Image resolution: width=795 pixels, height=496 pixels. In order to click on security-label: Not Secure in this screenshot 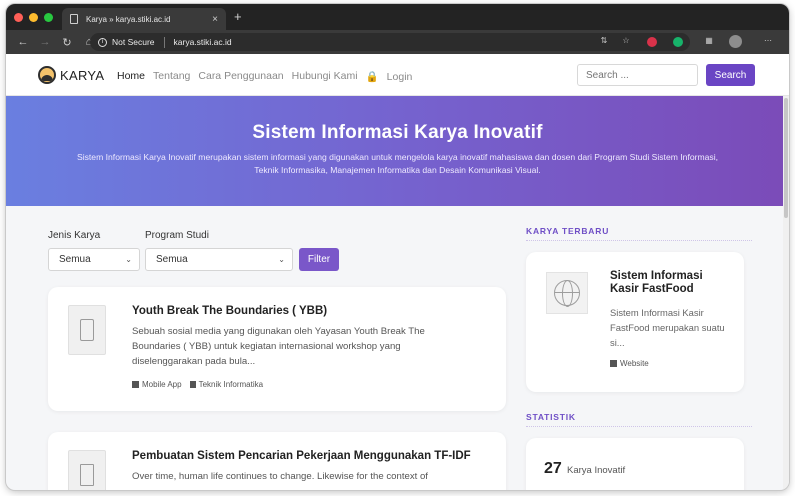, I will do `click(133, 42)`.